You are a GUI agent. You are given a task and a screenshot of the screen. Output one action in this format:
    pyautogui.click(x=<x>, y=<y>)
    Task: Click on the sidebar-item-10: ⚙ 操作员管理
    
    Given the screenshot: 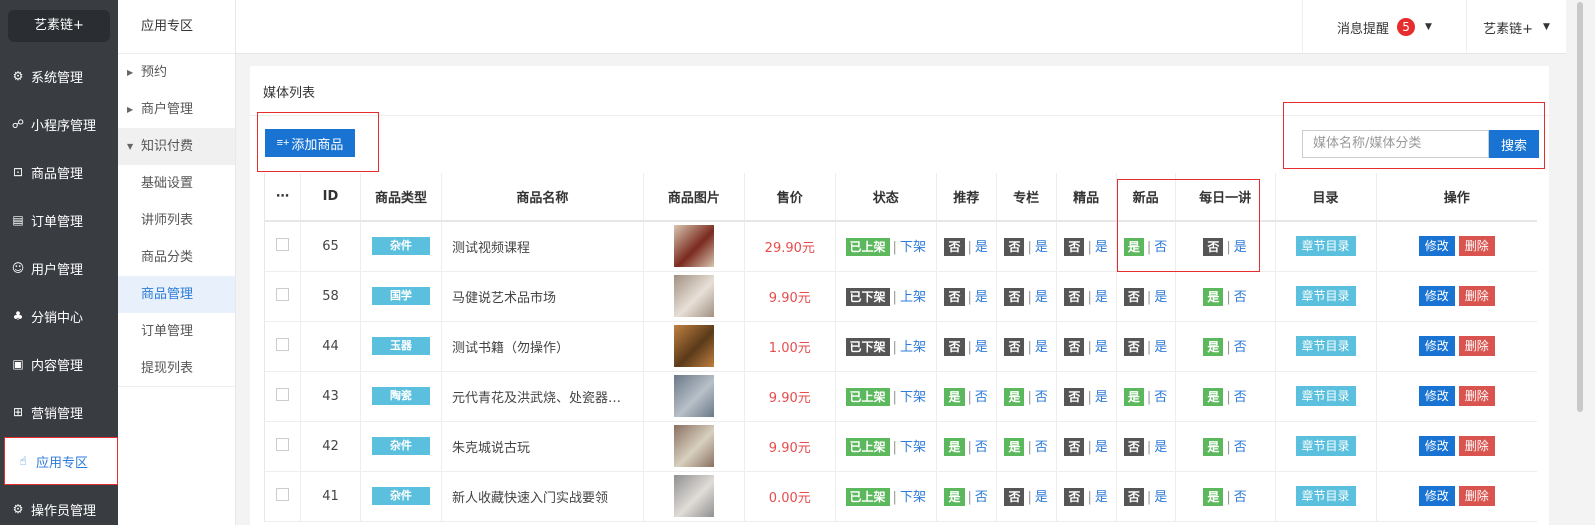 What is the action you would take?
    pyautogui.click(x=59, y=505)
    